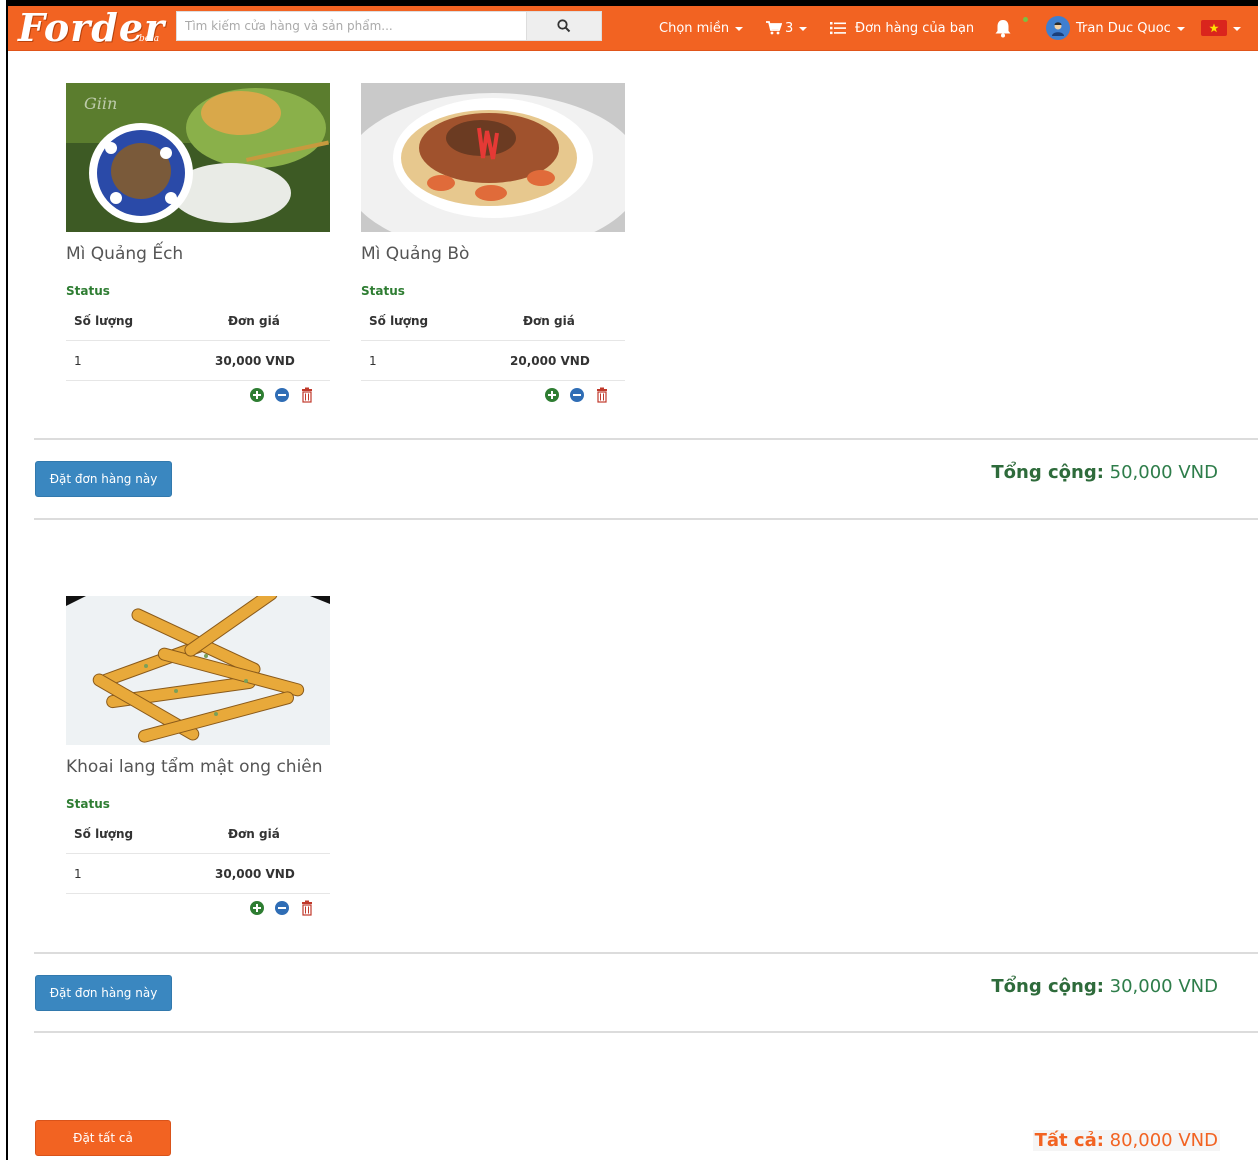 The height and width of the screenshot is (1160, 1258). Describe the element at coordinates (1025, 19) in the screenshot. I see `notification-dot` at that location.